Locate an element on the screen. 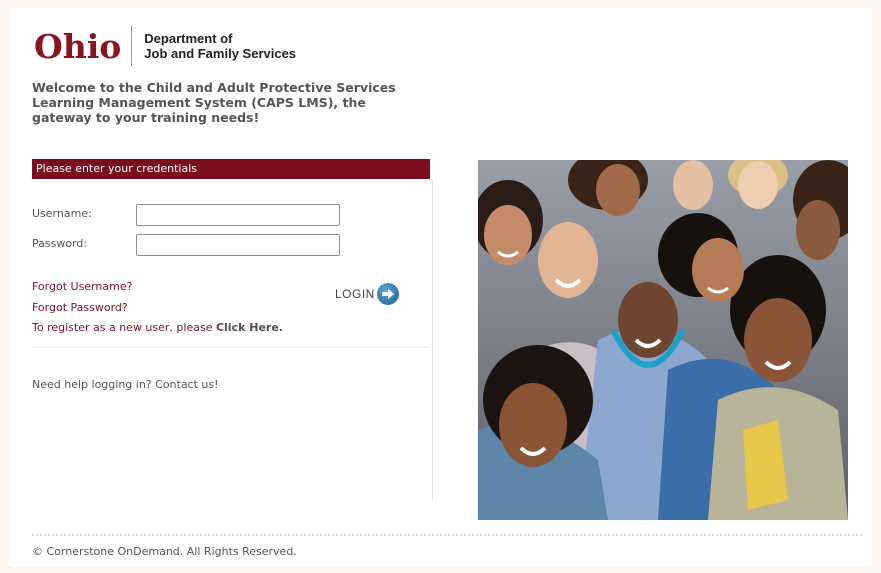 Image resolution: width=881 pixels, height=573 pixels. forgot-password-link: Forgot Password? is located at coordinates (80, 307).